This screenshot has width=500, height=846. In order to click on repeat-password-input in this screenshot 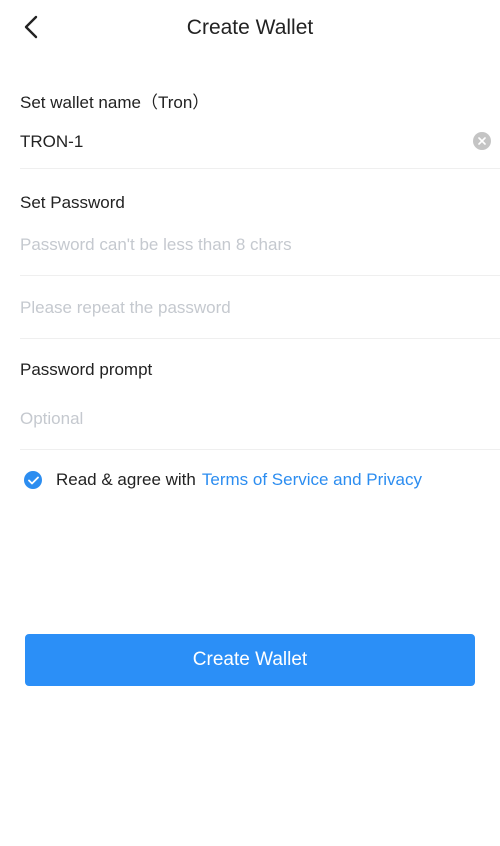, I will do `click(230, 308)`.